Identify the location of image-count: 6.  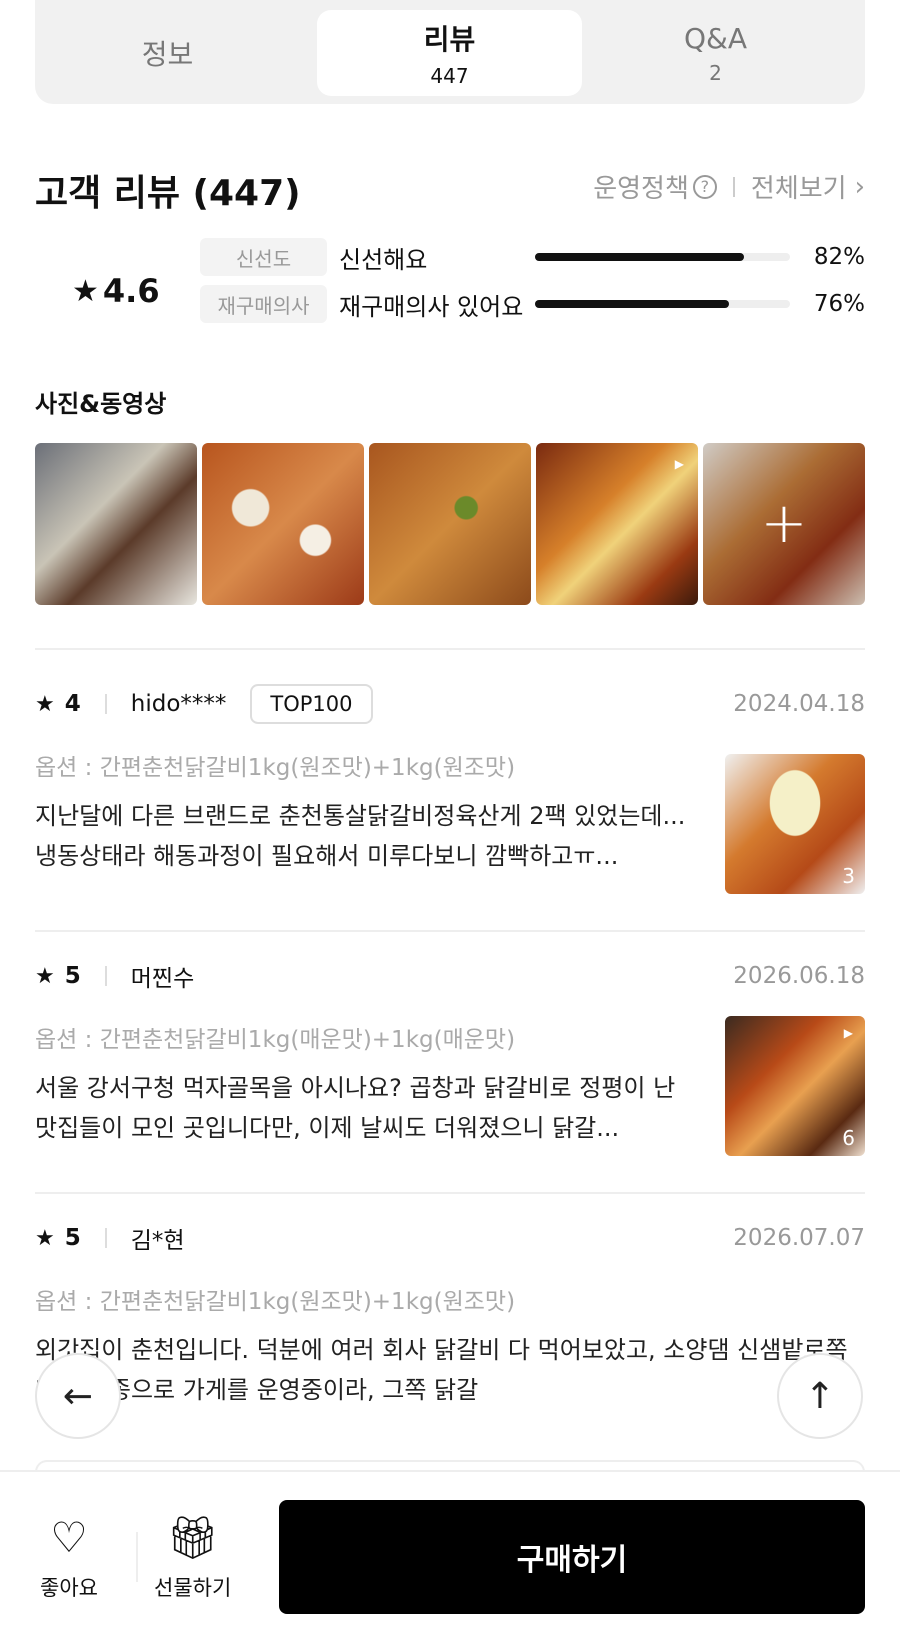
(848, 1138).